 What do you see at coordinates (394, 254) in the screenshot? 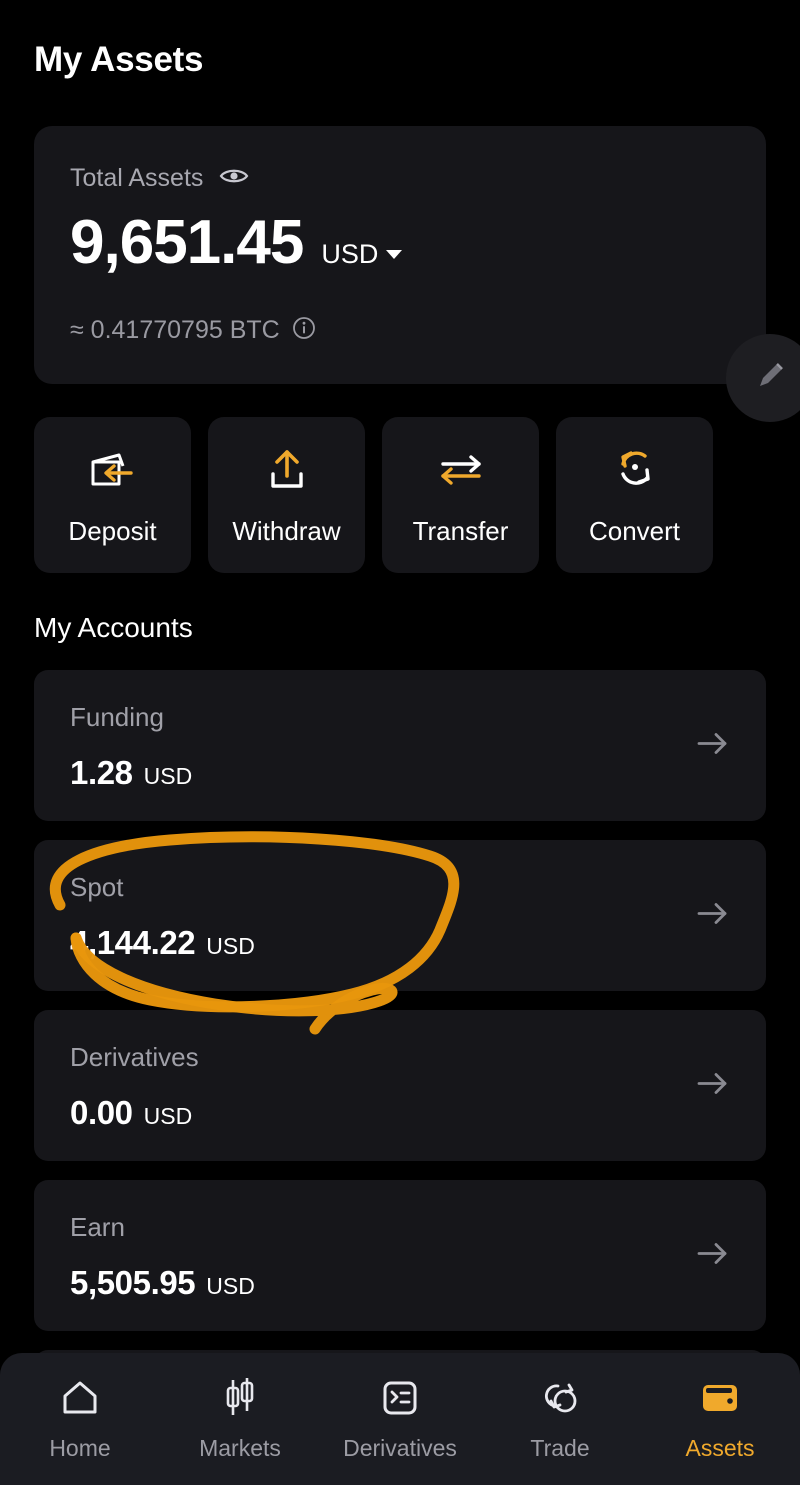
I see `chevron-down-icon` at bounding box center [394, 254].